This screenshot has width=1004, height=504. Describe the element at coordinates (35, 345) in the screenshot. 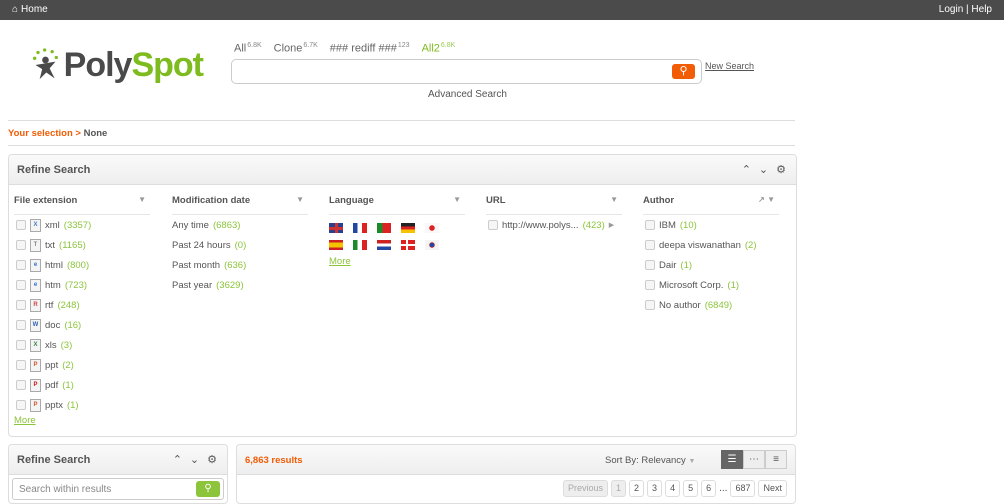

I see `X-file-icon: X` at that location.